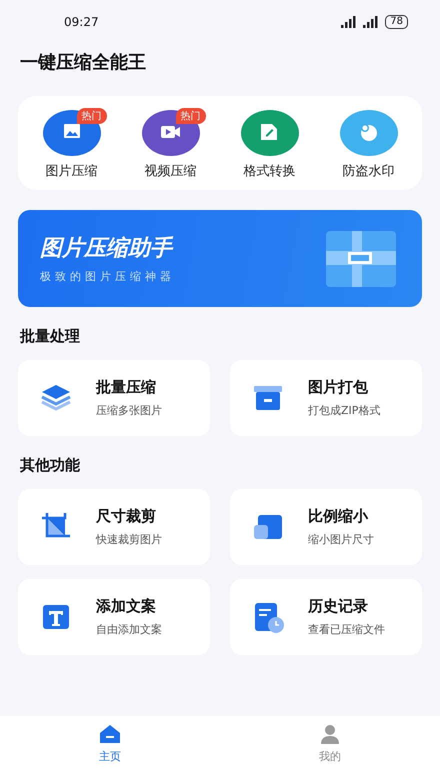 This screenshot has height=770, width=440. Describe the element at coordinates (396, 22) in the screenshot. I see `battery-level: 78` at that location.